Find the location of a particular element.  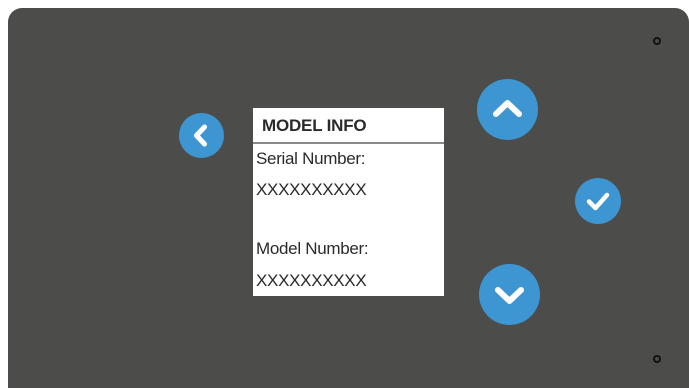

back-button is located at coordinates (201, 135).